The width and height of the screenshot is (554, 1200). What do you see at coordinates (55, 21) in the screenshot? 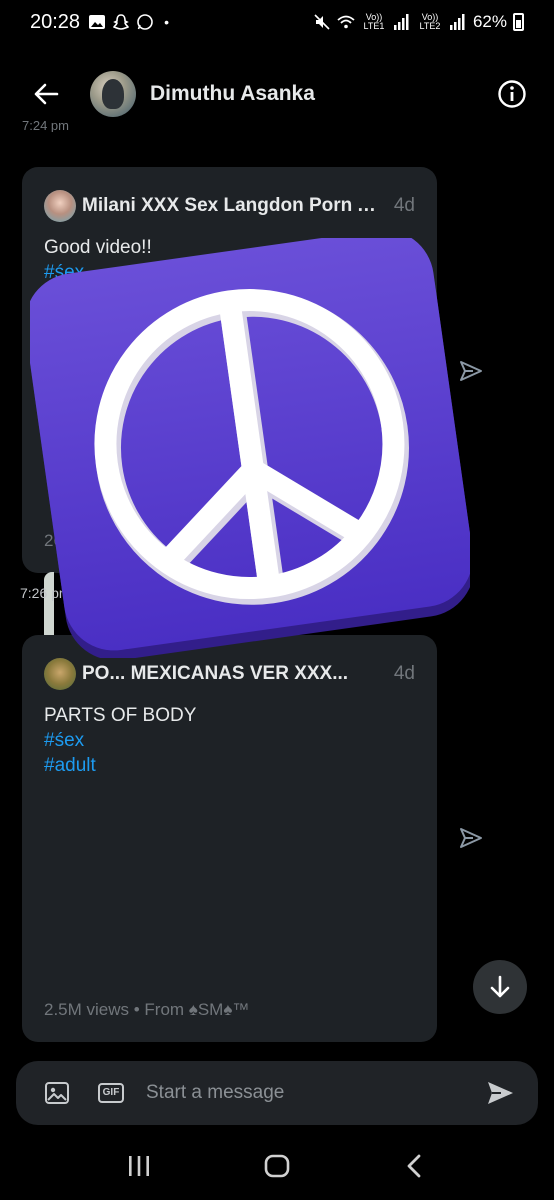
I see `status-time: 20:28` at bounding box center [55, 21].